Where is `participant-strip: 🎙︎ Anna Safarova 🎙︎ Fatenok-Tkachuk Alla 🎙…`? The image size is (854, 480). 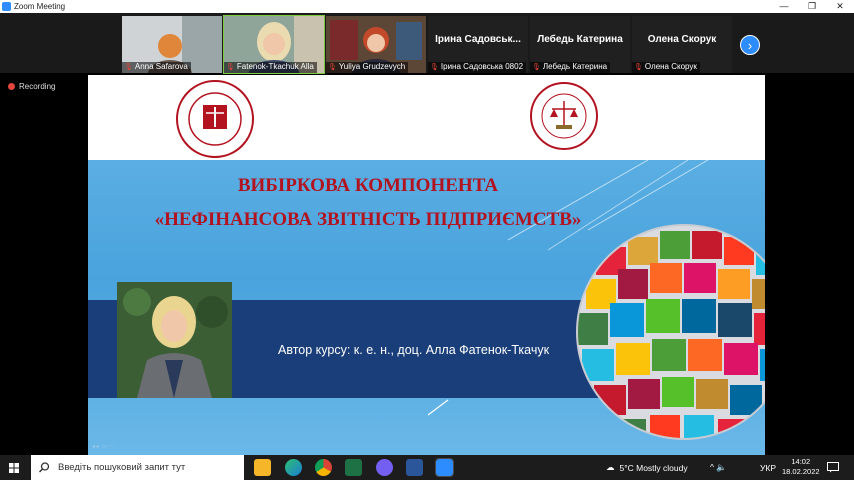
participant-strip: 🎙︎ Anna Safarova 🎙︎ Fatenok-Tkachuk Alla 🎙… is located at coordinates (427, 43).